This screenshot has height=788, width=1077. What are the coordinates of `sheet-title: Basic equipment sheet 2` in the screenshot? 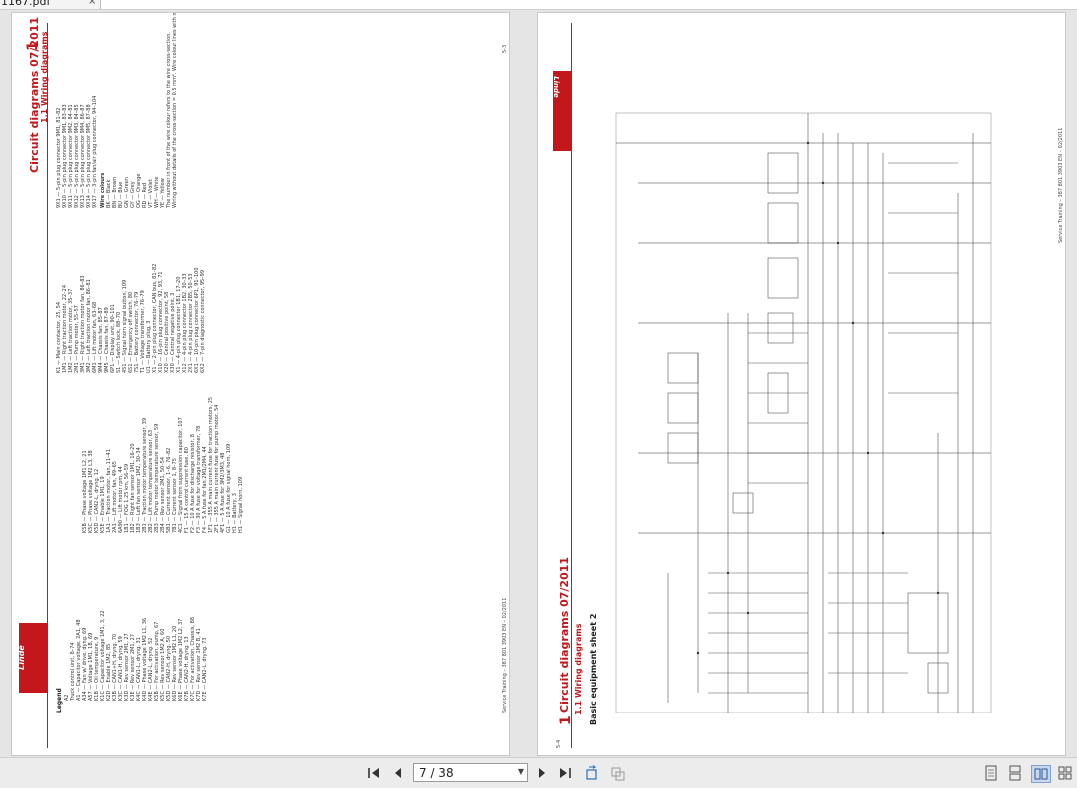 It's located at (593, 669).